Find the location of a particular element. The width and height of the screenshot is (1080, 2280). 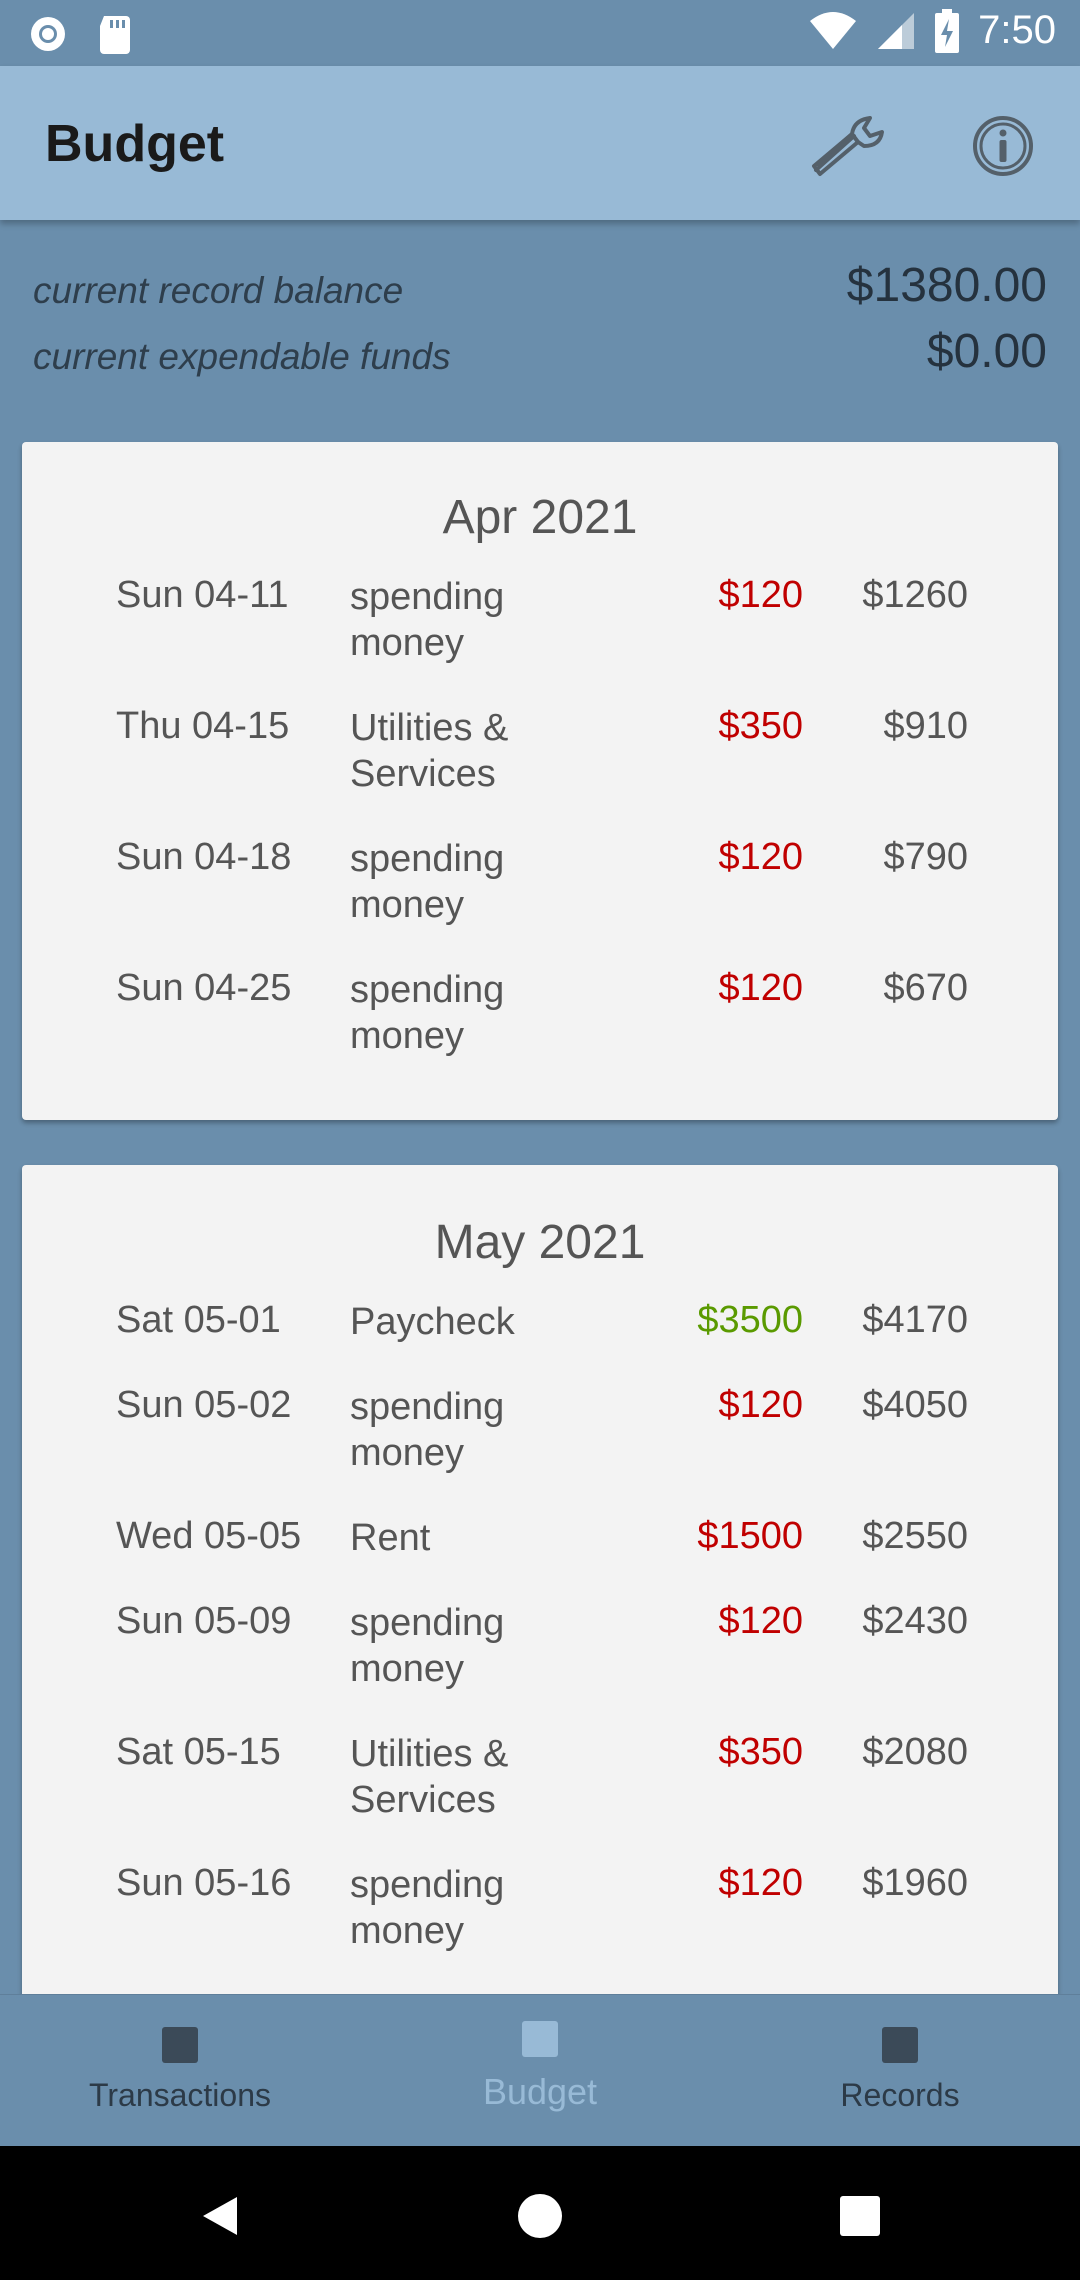

recents-button is located at coordinates (860, 2216).